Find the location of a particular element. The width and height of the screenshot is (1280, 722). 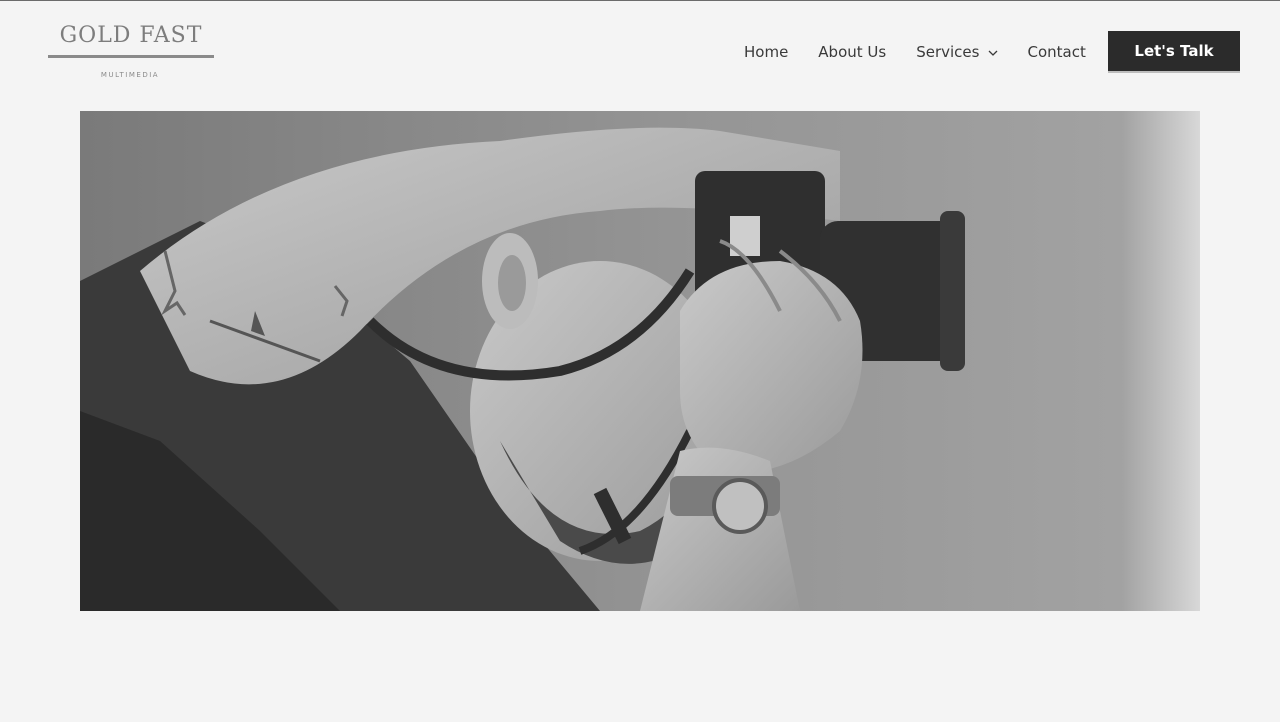

lets-talk-button: Let's Talk is located at coordinates (1174, 52).